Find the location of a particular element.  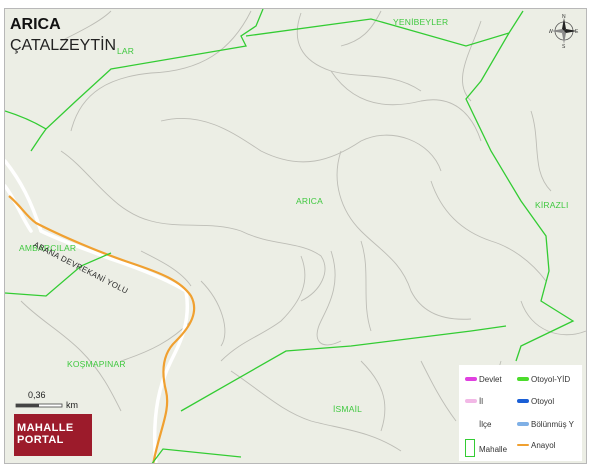

legend-swatch-otoyol-yid is located at coordinates (523, 379).